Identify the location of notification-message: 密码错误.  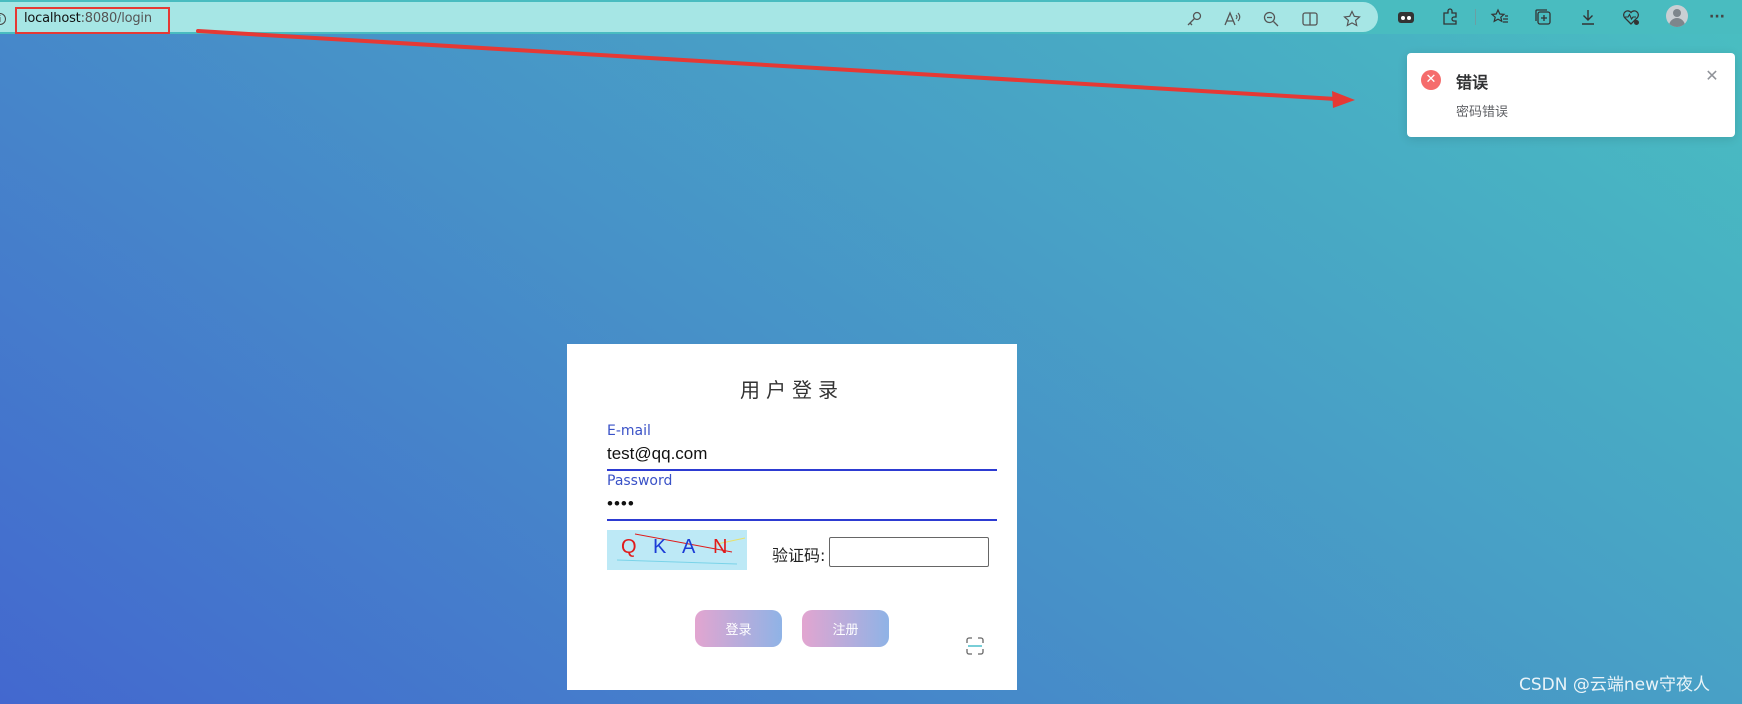
(1482, 112).